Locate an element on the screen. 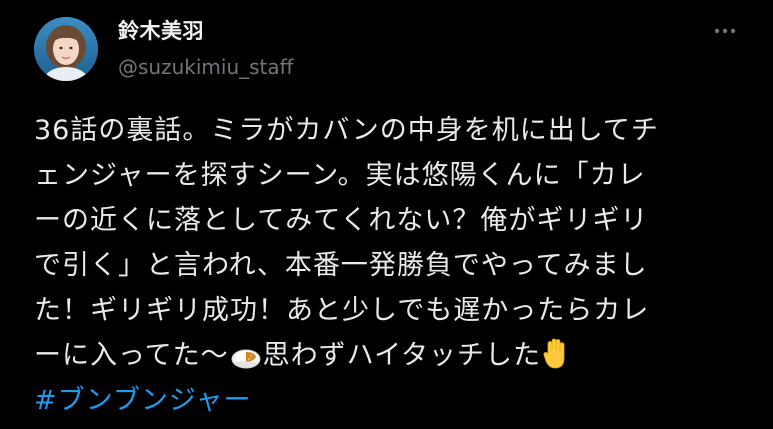 The width and height of the screenshot is (773, 429). tweet-text-segment: 思わずハイタッチした is located at coordinates (402, 355).